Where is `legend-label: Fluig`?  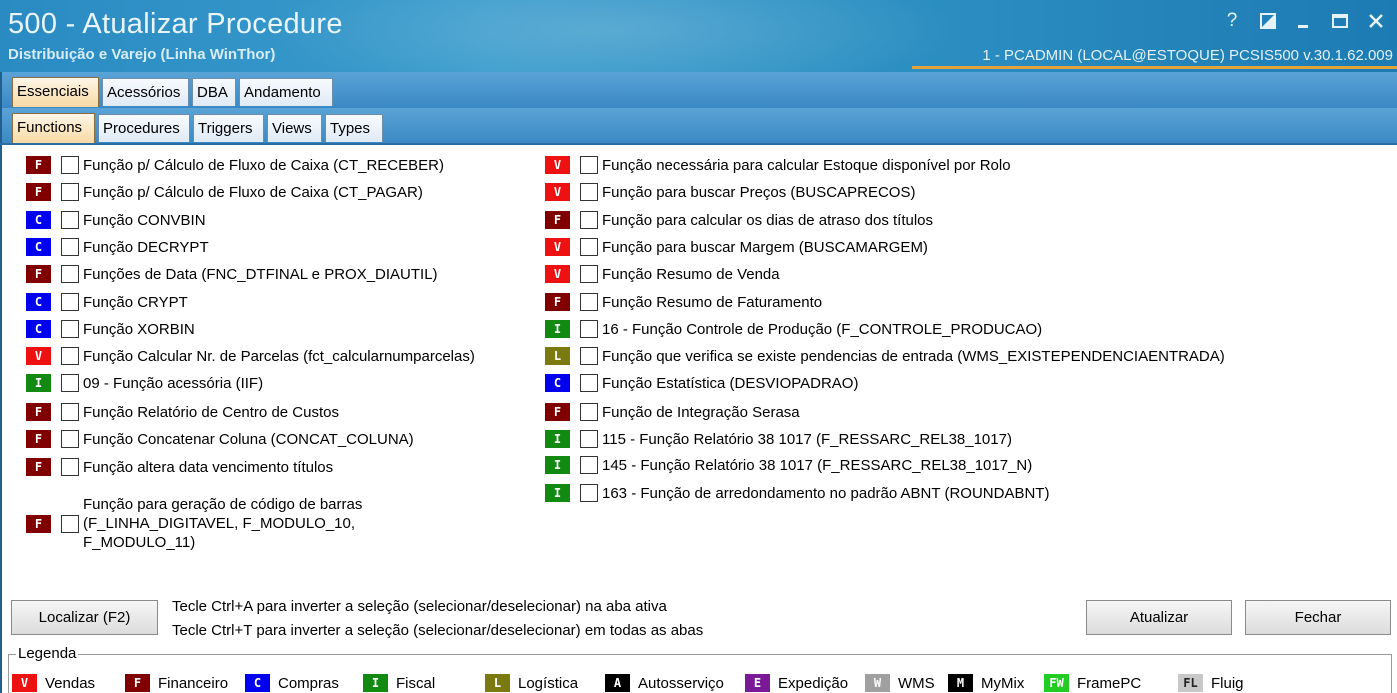 legend-label: Fluig is located at coordinates (1227, 683).